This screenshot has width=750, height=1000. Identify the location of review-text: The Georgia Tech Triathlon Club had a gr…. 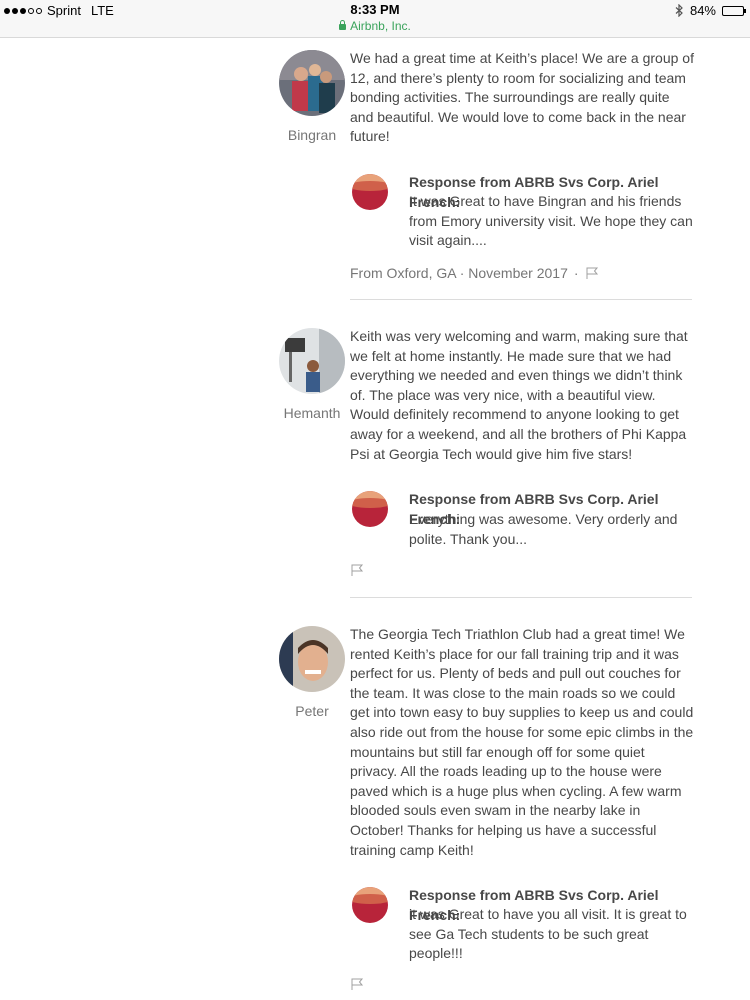
(522, 742).